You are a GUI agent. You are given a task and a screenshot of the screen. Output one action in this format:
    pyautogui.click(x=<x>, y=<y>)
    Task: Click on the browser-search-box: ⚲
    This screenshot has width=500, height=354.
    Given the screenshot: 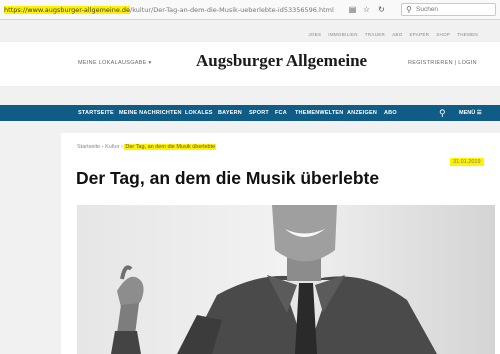 What is the action you would take?
    pyautogui.click(x=448, y=9)
    